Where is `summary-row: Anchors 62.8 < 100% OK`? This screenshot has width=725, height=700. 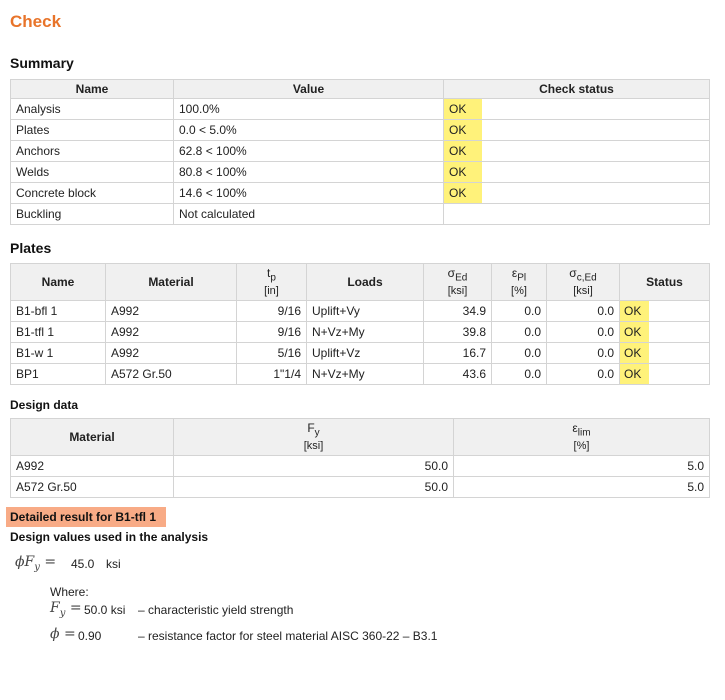 summary-row: Anchors 62.8 < 100% OK is located at coordinates (360, 151).